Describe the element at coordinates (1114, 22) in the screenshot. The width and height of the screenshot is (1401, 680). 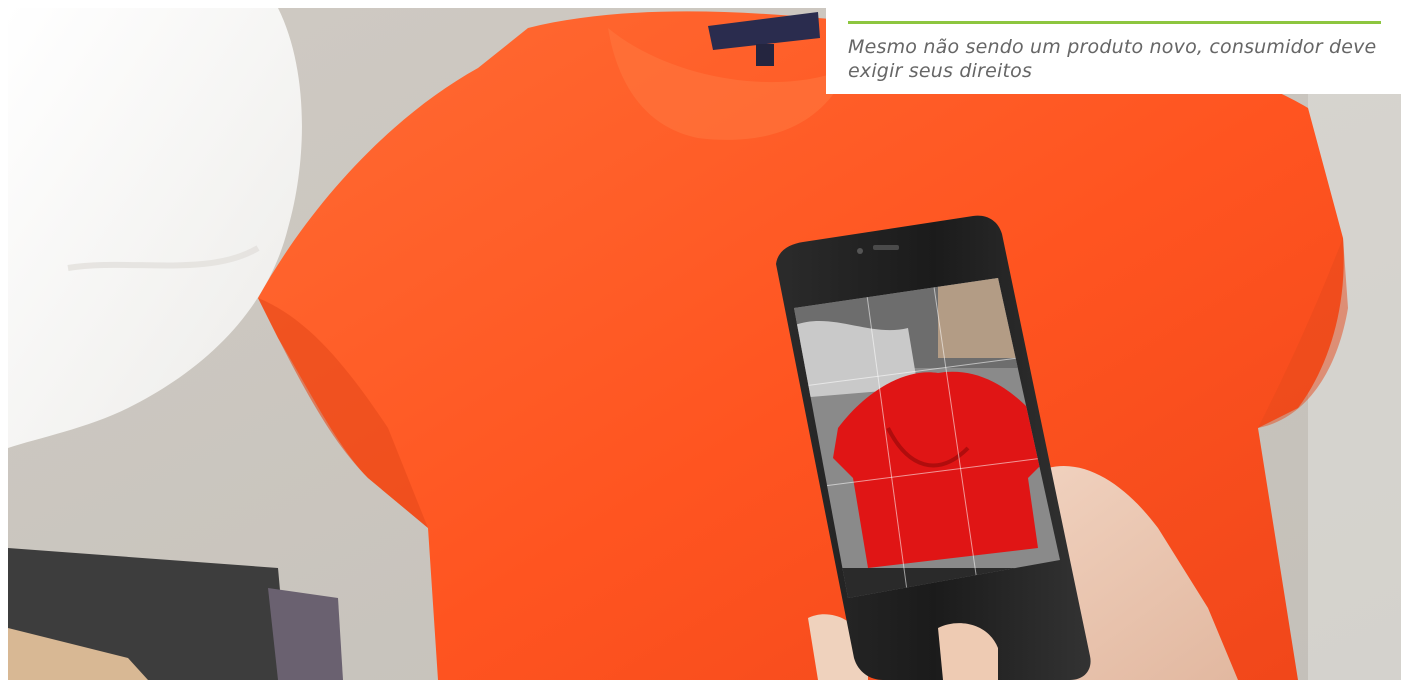
I see `caption-accent-rule` at that location.